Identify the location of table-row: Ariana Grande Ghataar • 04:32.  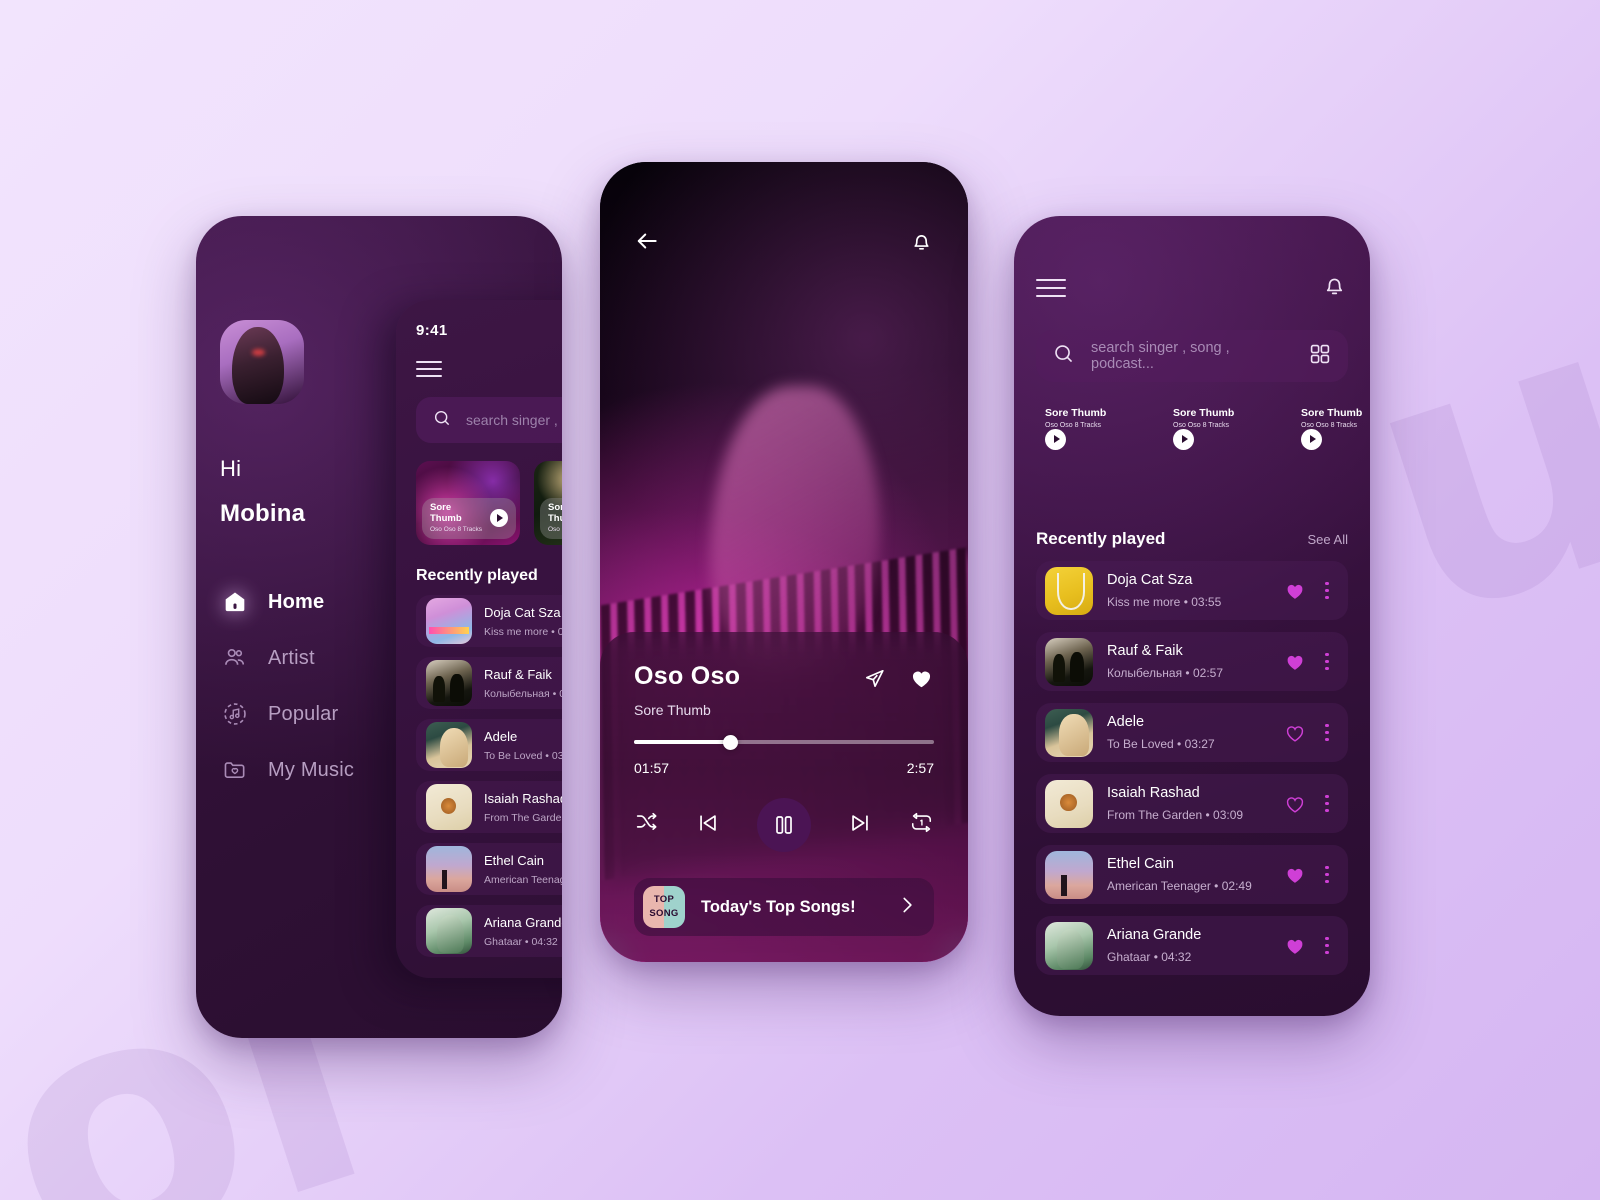
(1192, 945).